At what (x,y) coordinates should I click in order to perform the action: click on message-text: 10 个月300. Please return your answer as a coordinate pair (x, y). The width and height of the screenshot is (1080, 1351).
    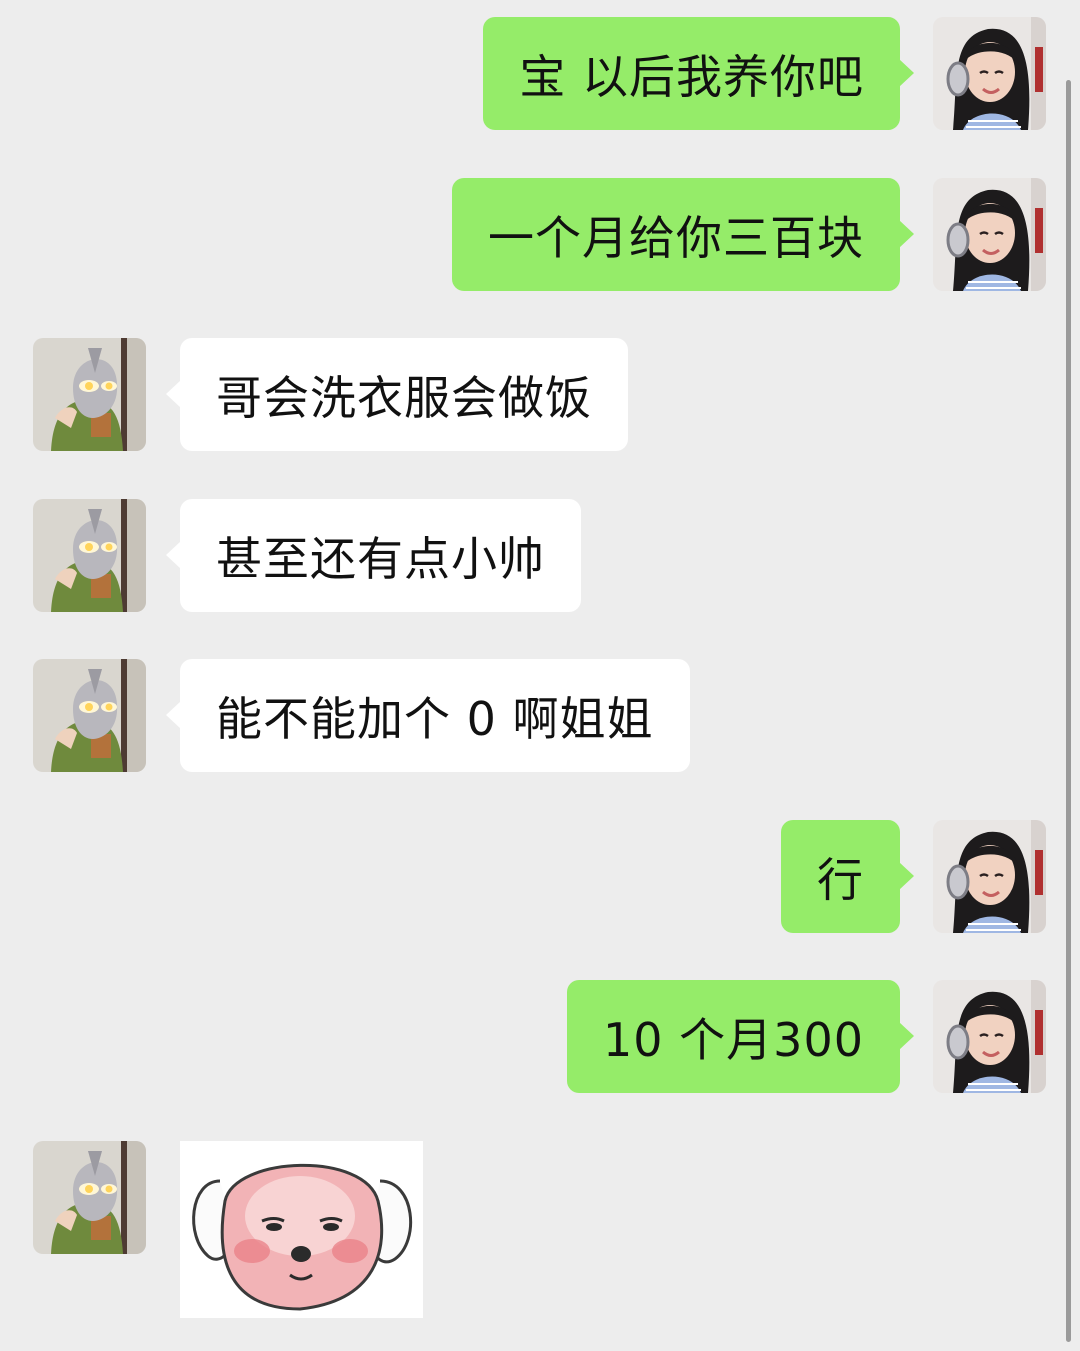
    Looking at the image, I should click on (733, 1039).